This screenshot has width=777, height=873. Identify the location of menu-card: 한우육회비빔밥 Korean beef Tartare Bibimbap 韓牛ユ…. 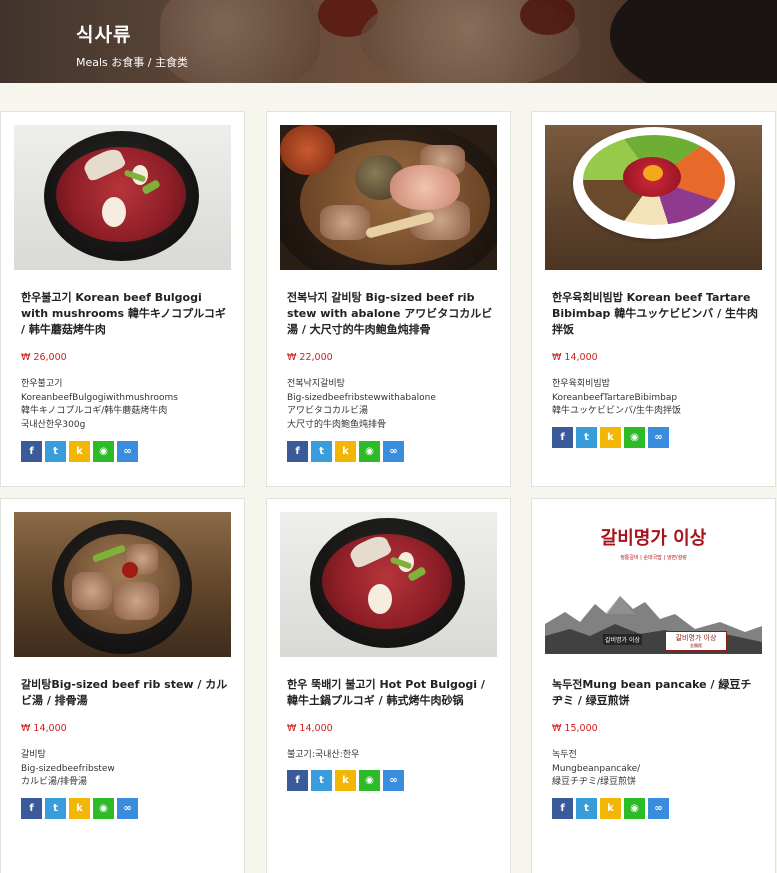
(653, 299).